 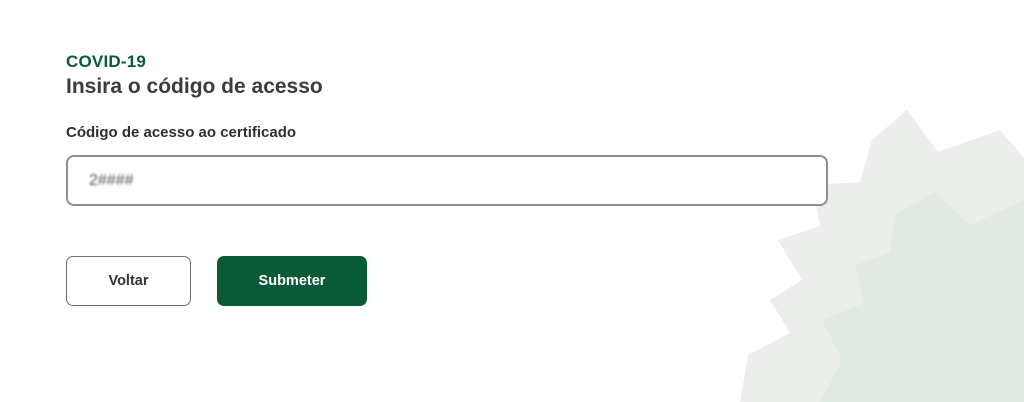 What do you see at coordinates (128, 281) in the screenshot?
I see `back-button: Voltar` at bounding box center [128, 281].